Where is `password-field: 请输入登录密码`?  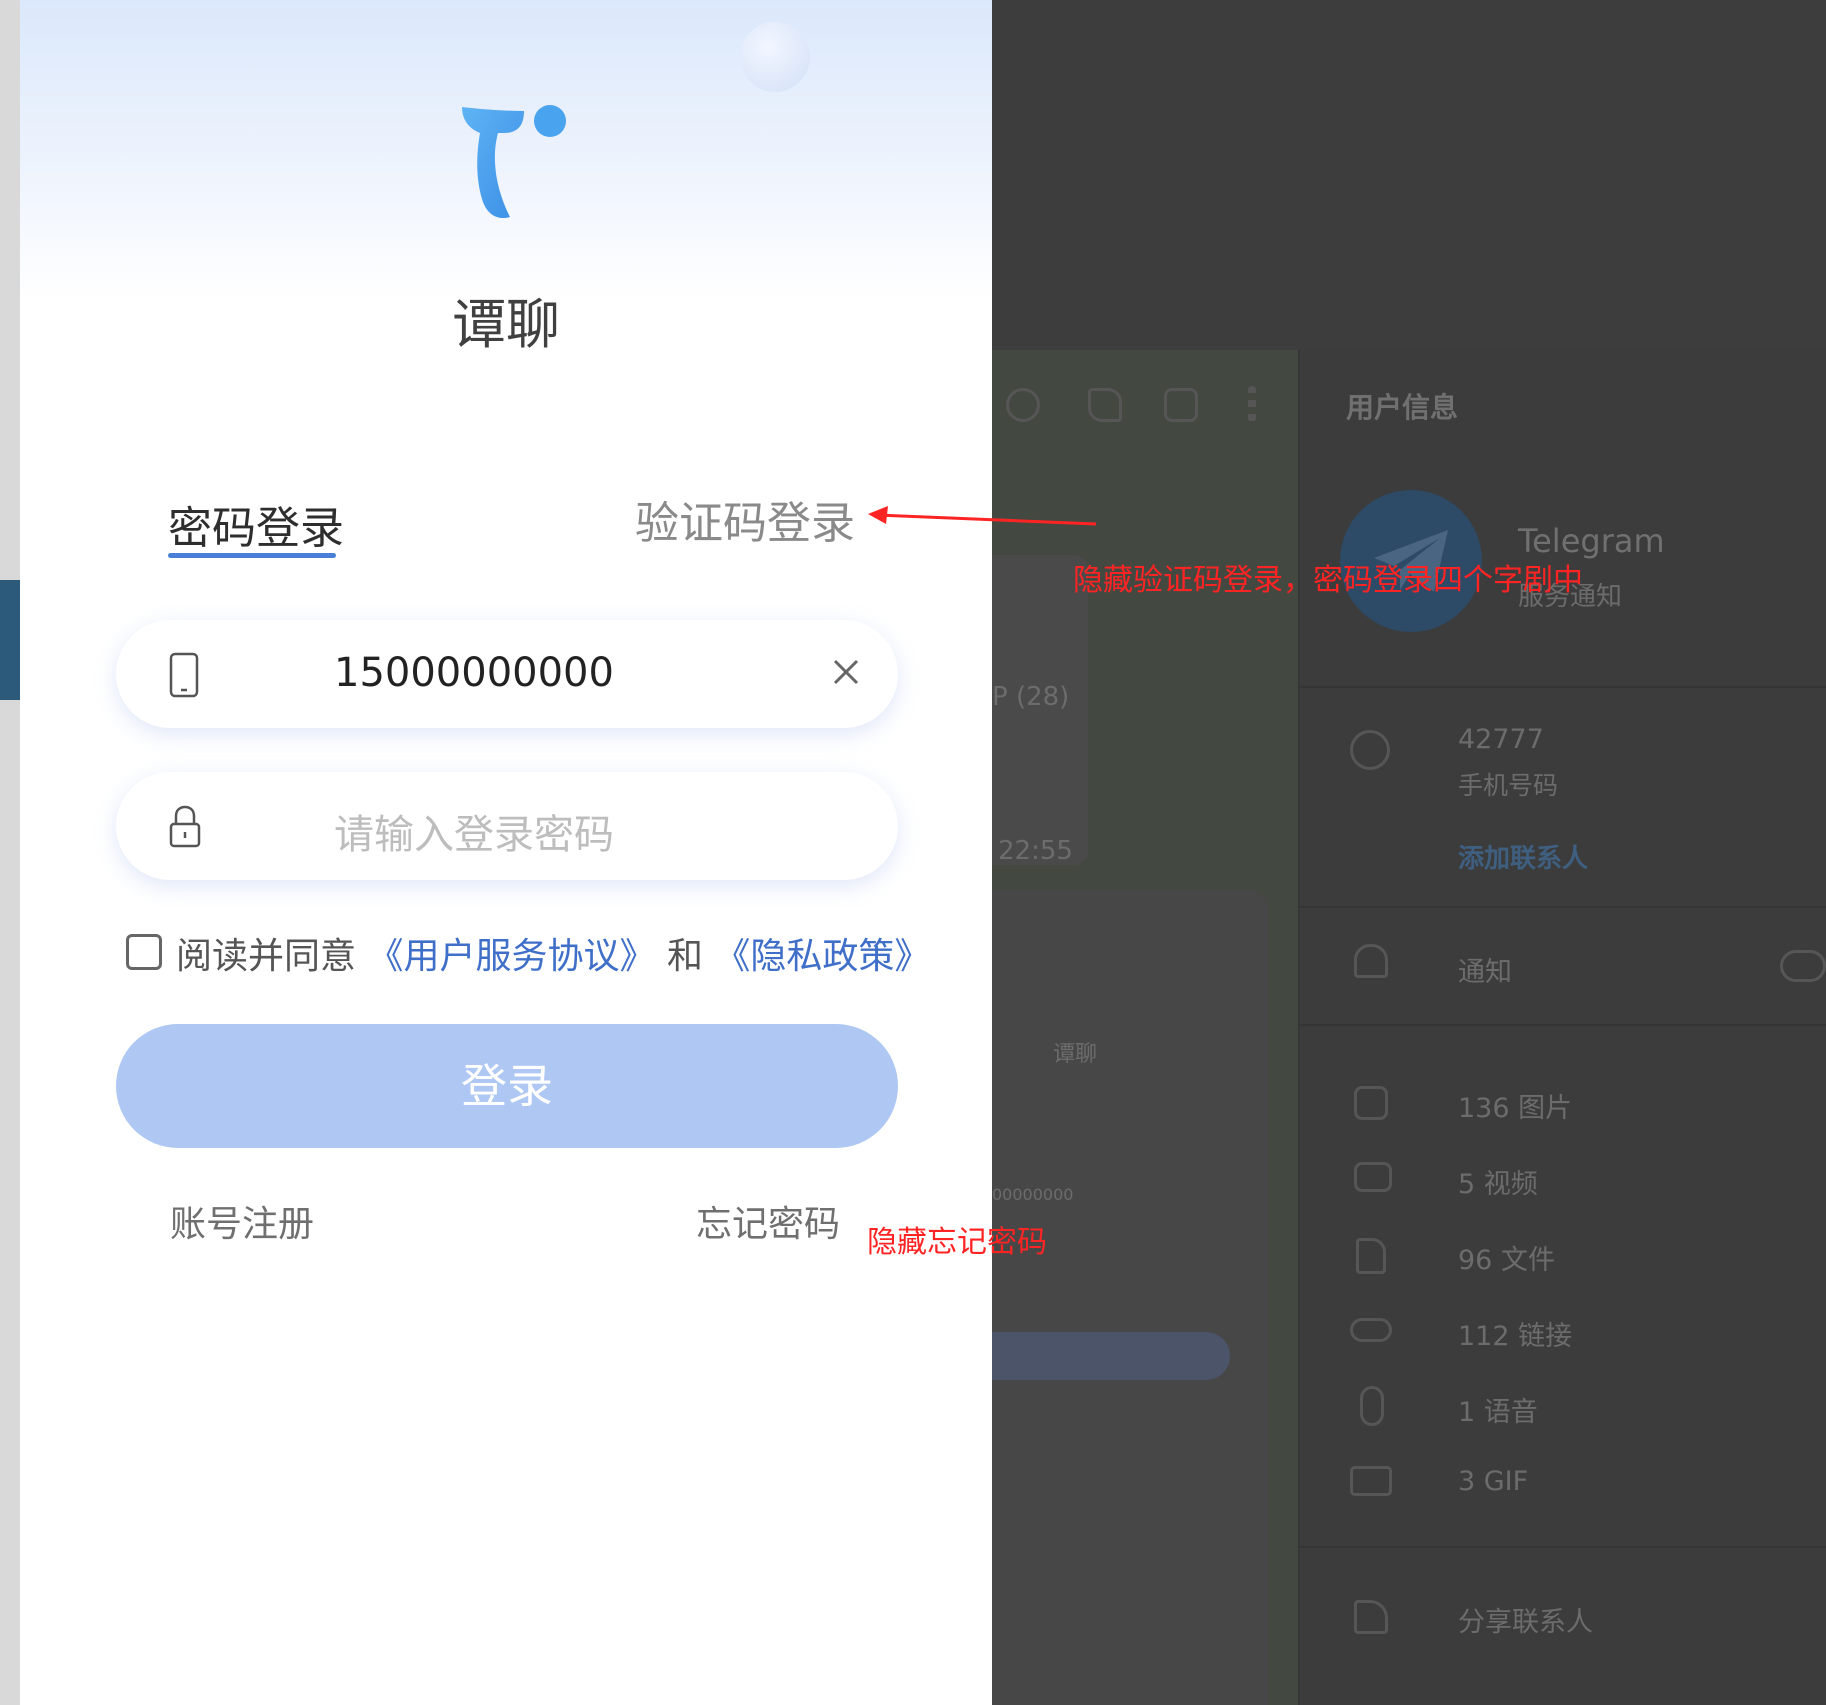
password-field: 请输入登录密码 is located at coordinates (507, 826).